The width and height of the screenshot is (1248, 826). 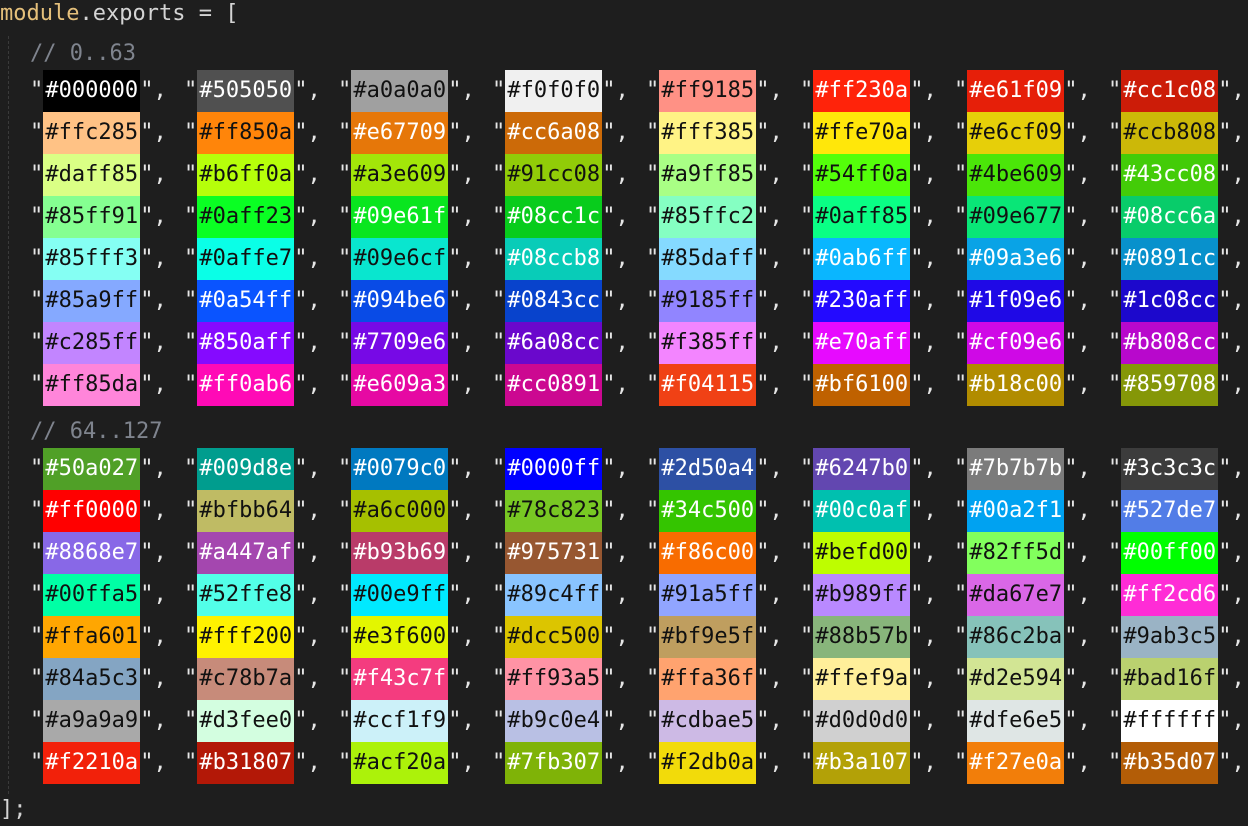 What do you see at coordinates (92, 343) in the screenshot?
I see `color-swatch: #c285ff` at bounding box center [92, 343].